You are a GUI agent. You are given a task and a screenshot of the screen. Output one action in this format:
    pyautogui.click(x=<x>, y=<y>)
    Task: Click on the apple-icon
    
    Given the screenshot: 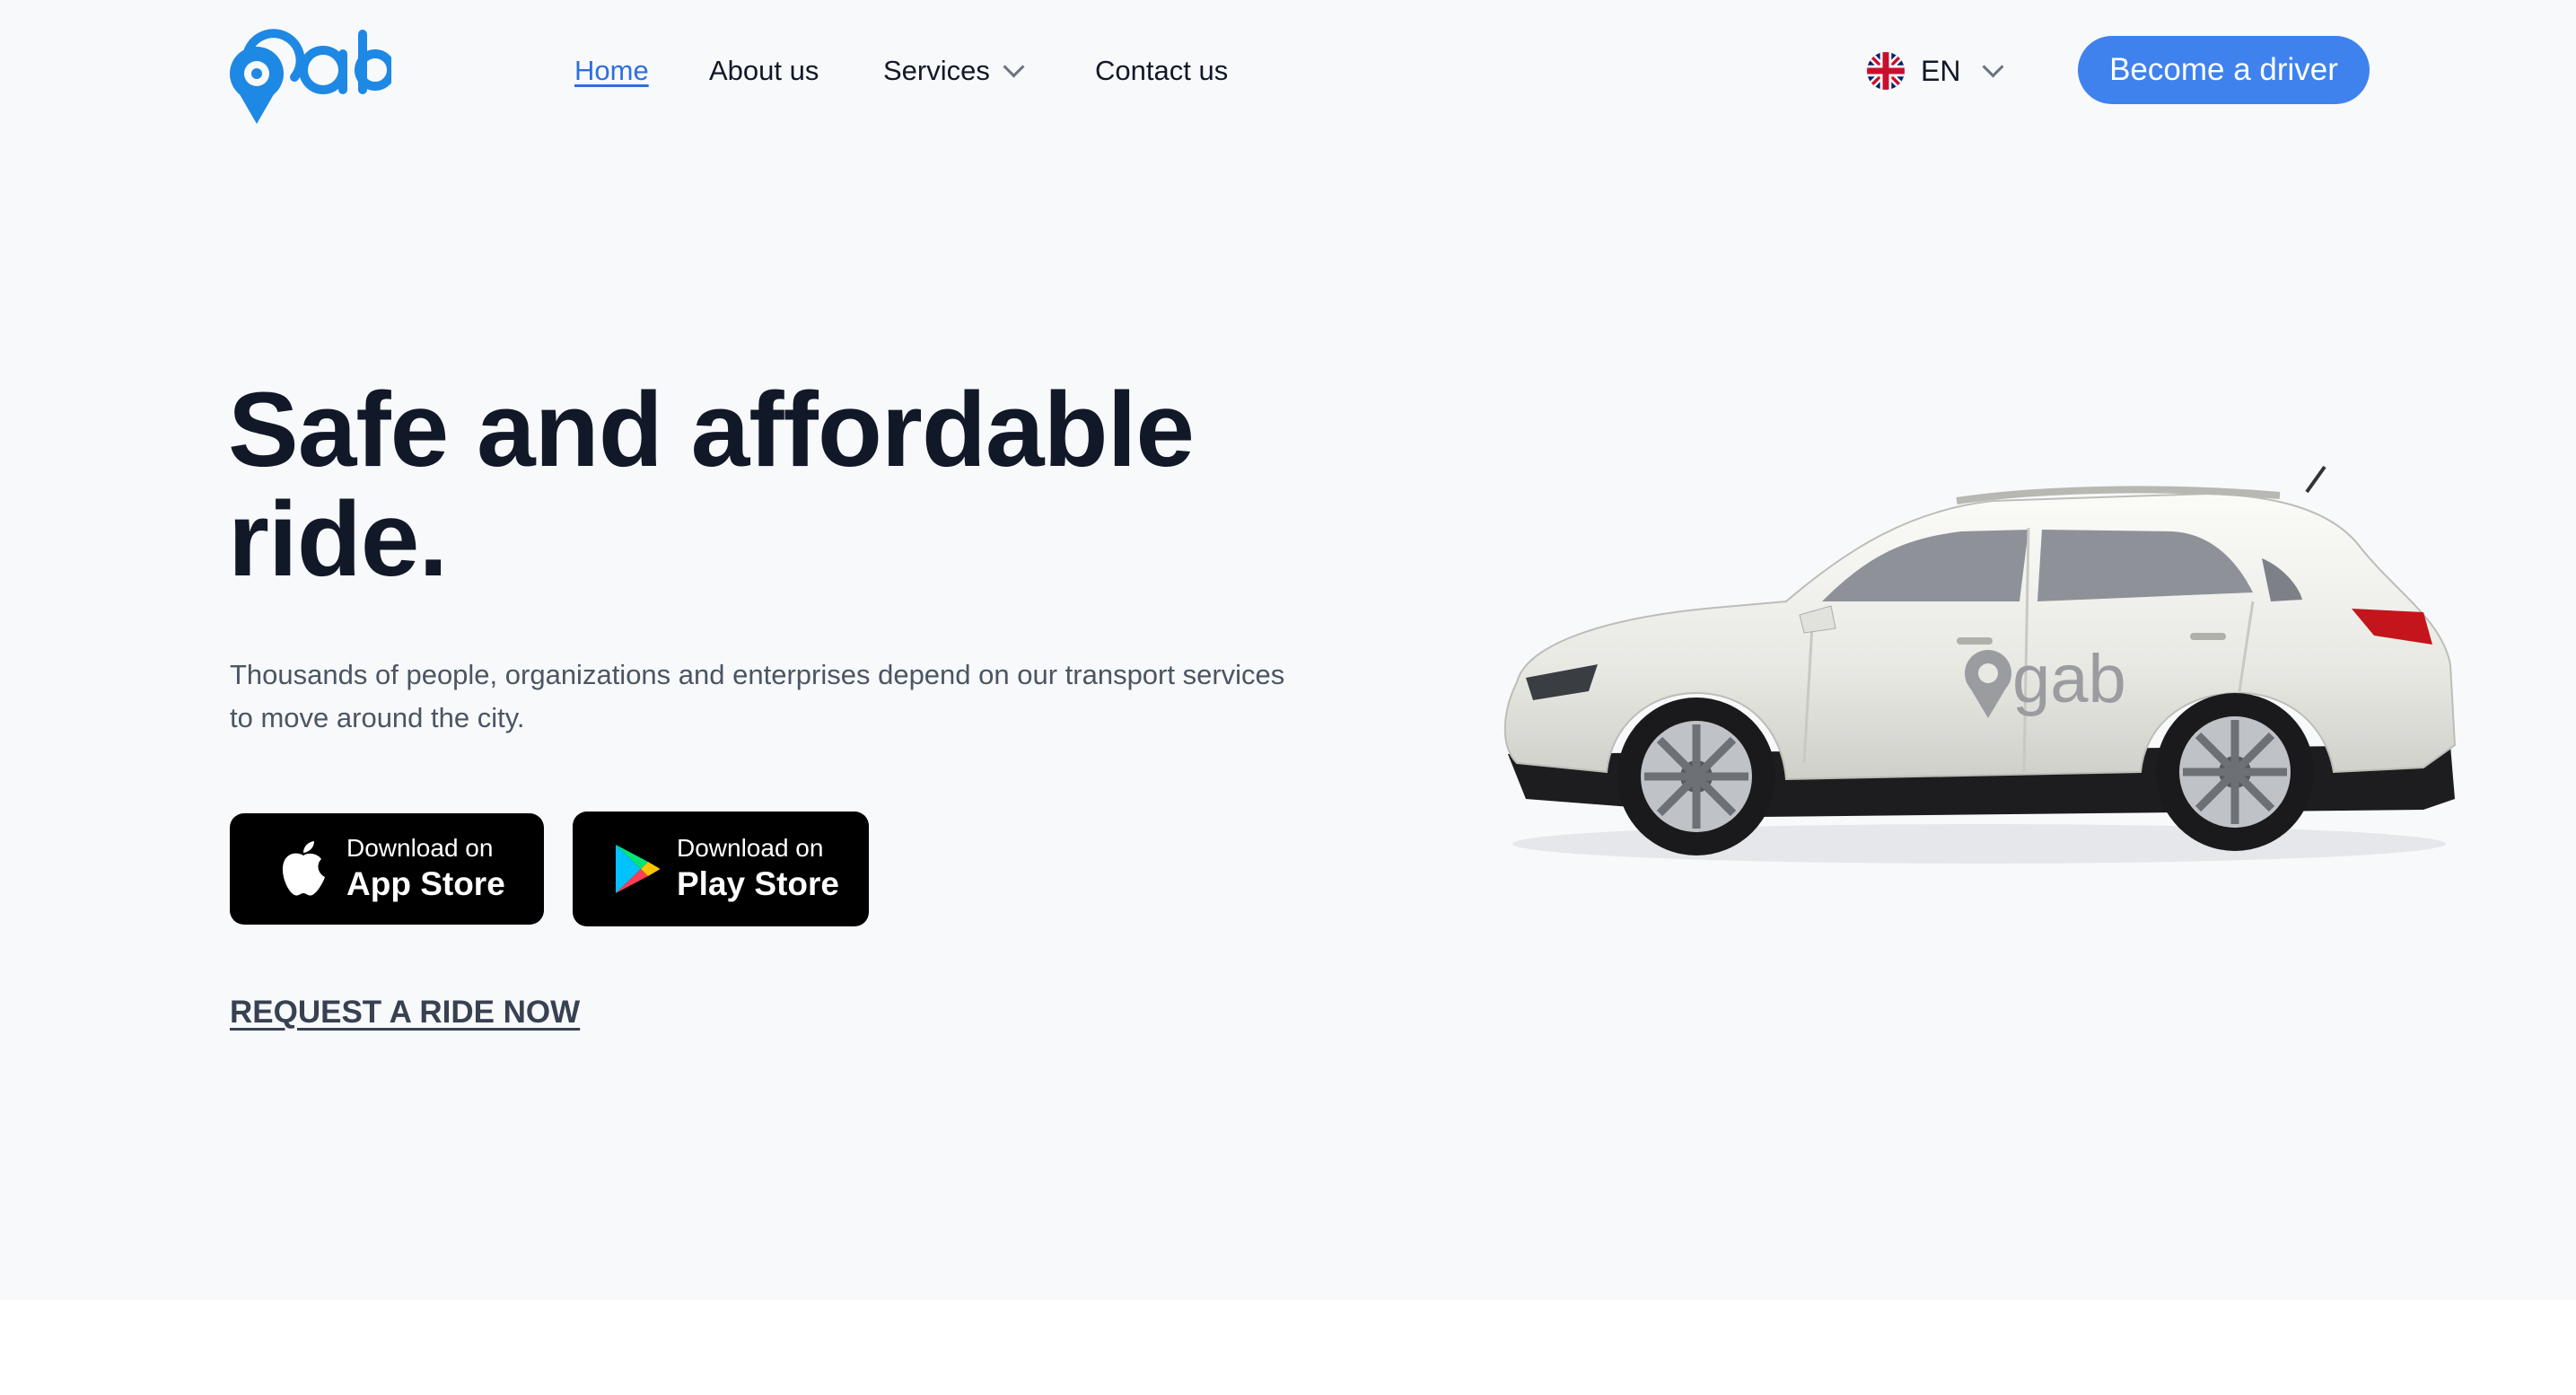 What is the action you would take?
    pyautogui.click(x=303, y=868)
    